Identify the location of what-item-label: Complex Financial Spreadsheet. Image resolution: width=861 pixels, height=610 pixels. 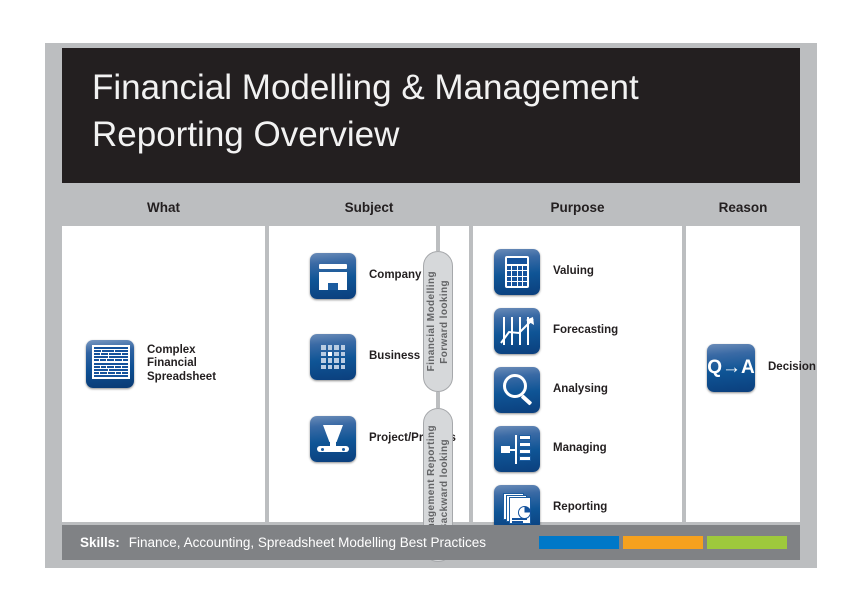
(182, 363).